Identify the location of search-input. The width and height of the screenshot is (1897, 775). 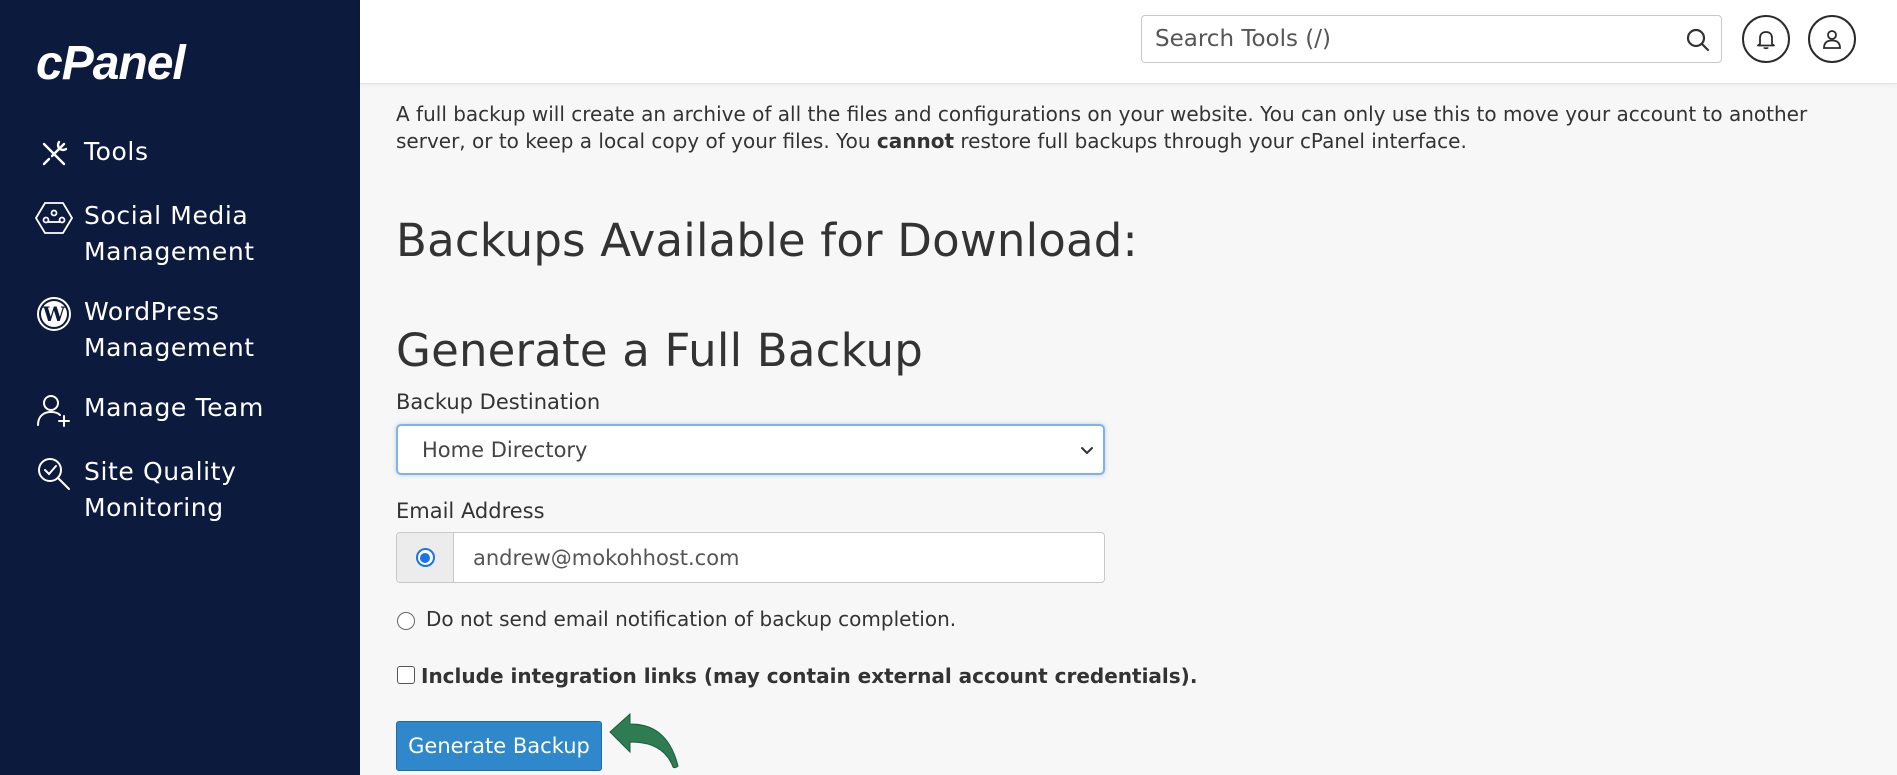
(1407, 39).